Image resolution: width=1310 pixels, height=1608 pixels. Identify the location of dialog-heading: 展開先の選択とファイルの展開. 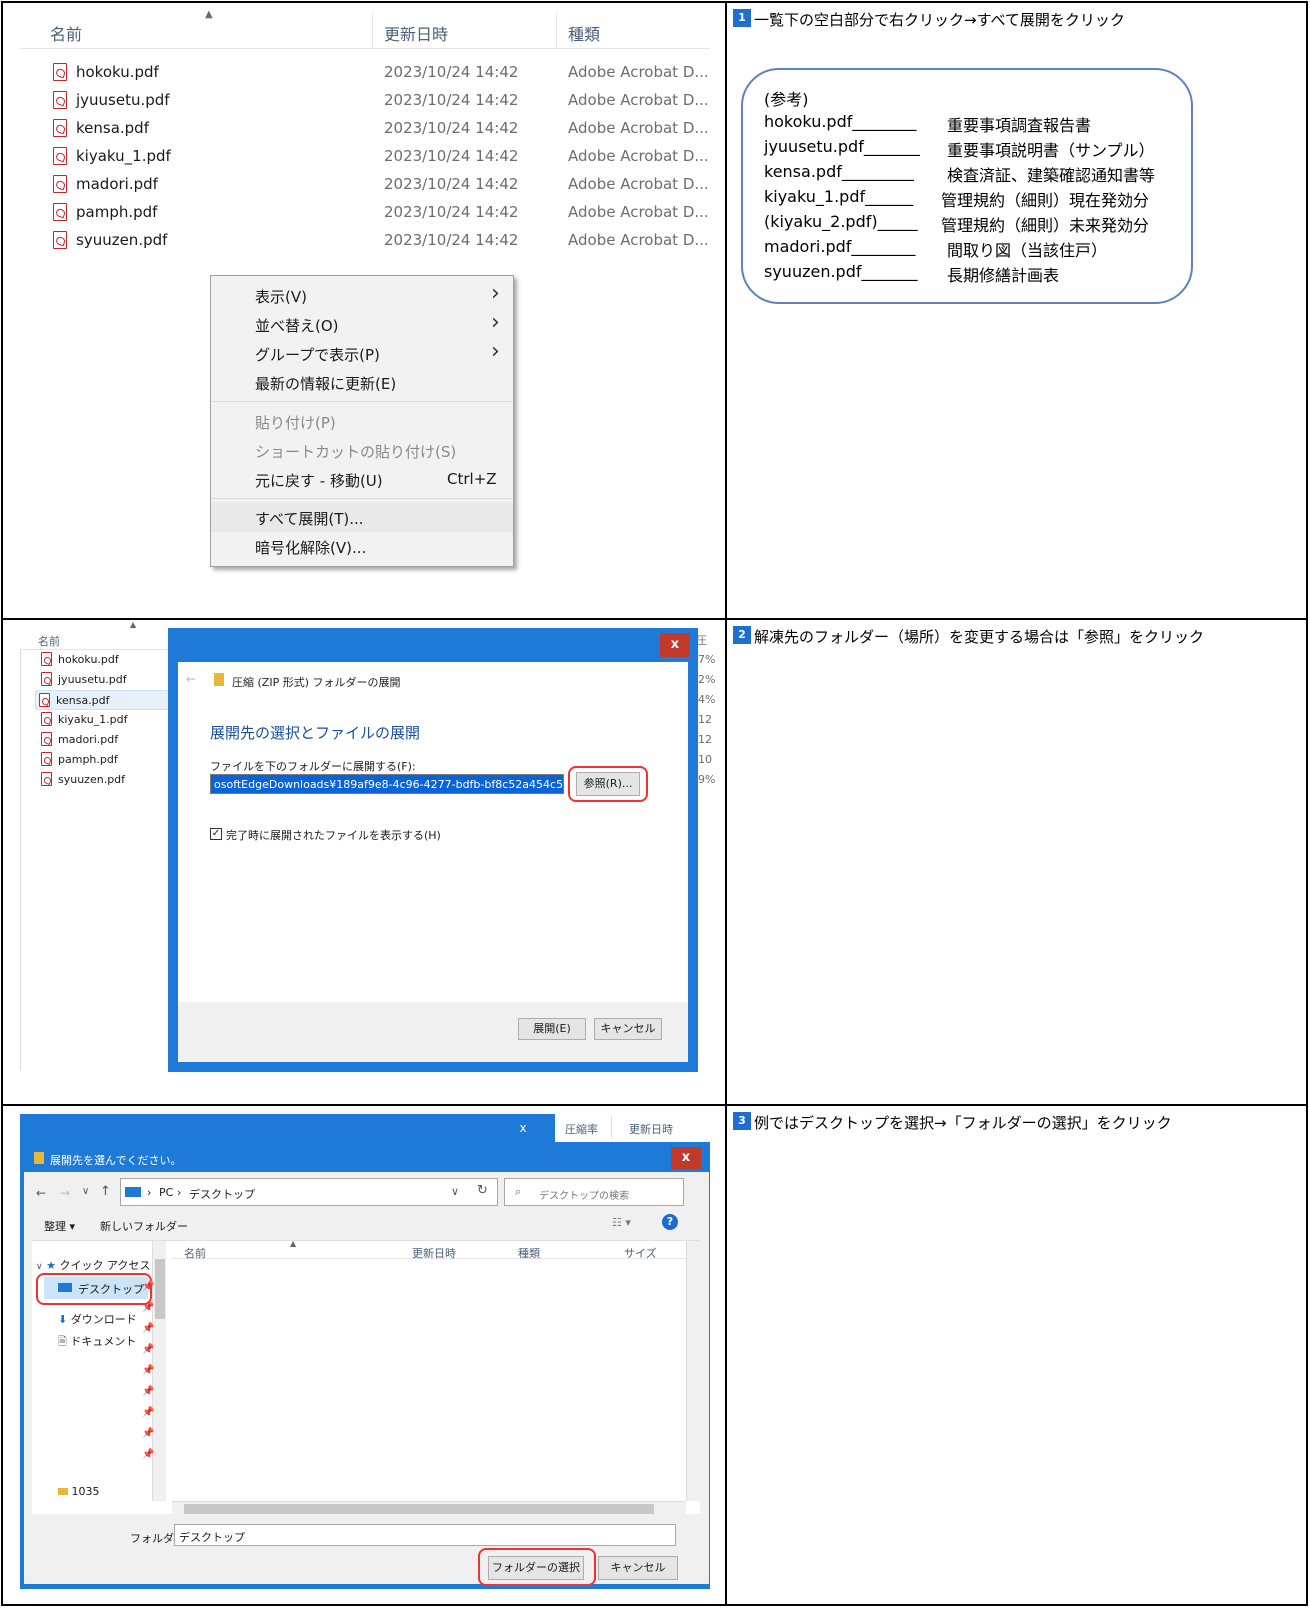
(315, 733).